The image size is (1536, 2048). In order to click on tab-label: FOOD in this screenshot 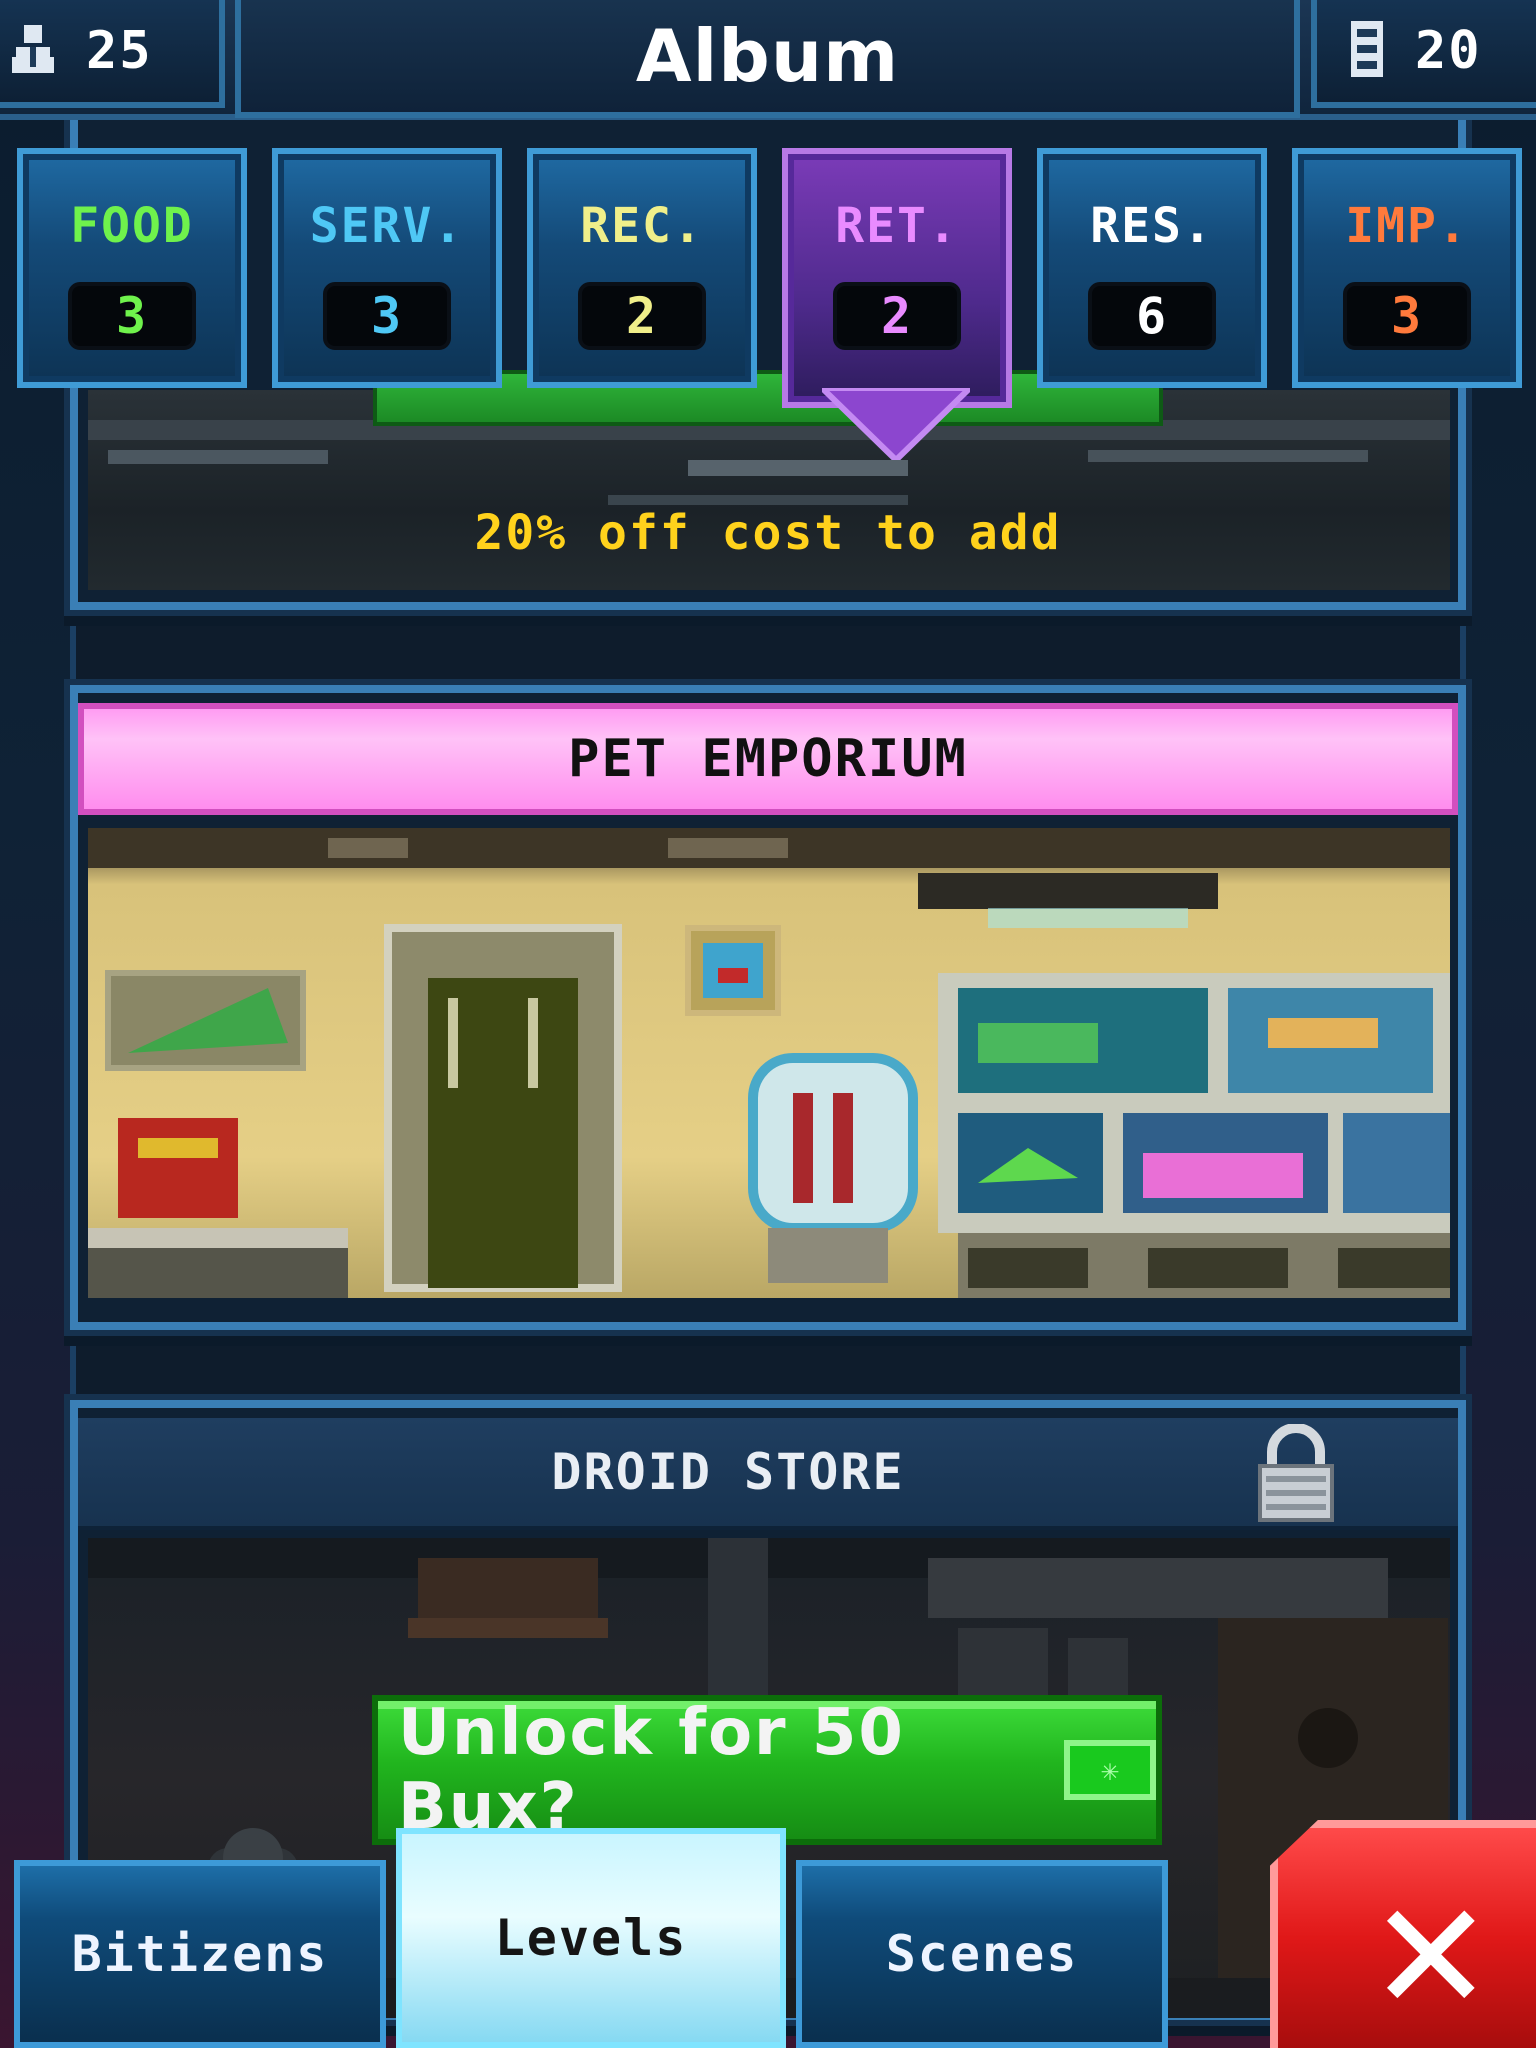, I will do `click(132, 226)`.